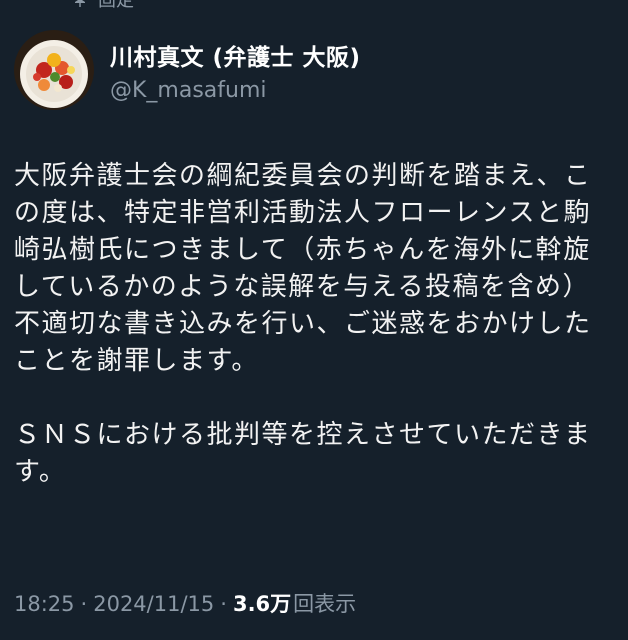  Describe the element at coordinates (303, 453) in the screenshot. I see `tweet-paragraph: ＳＮＳにおける批判等を控えさせていただきます。` at that location.